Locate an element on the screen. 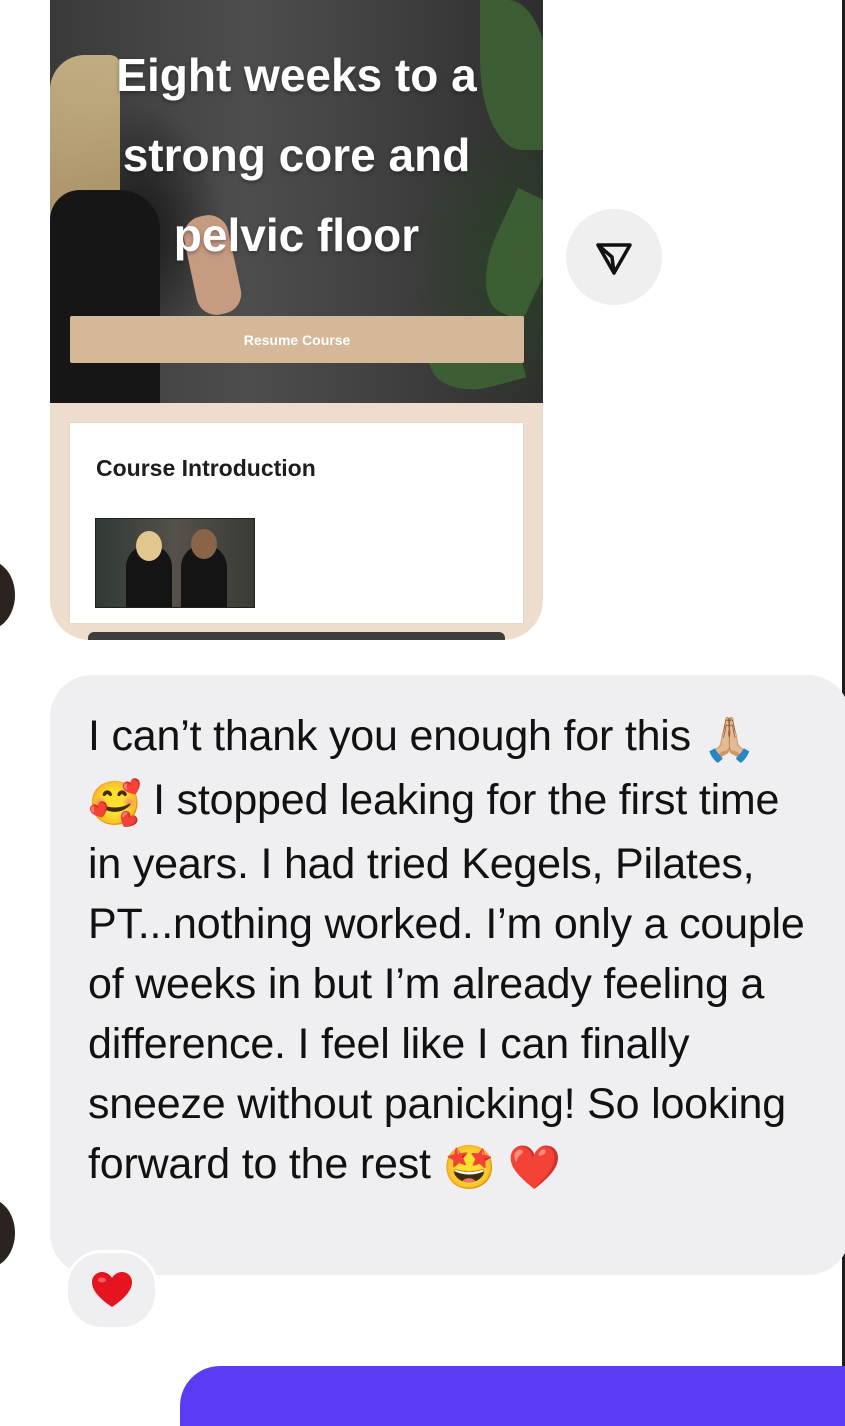  heart-reaction is located at coordinates (111, 1290).